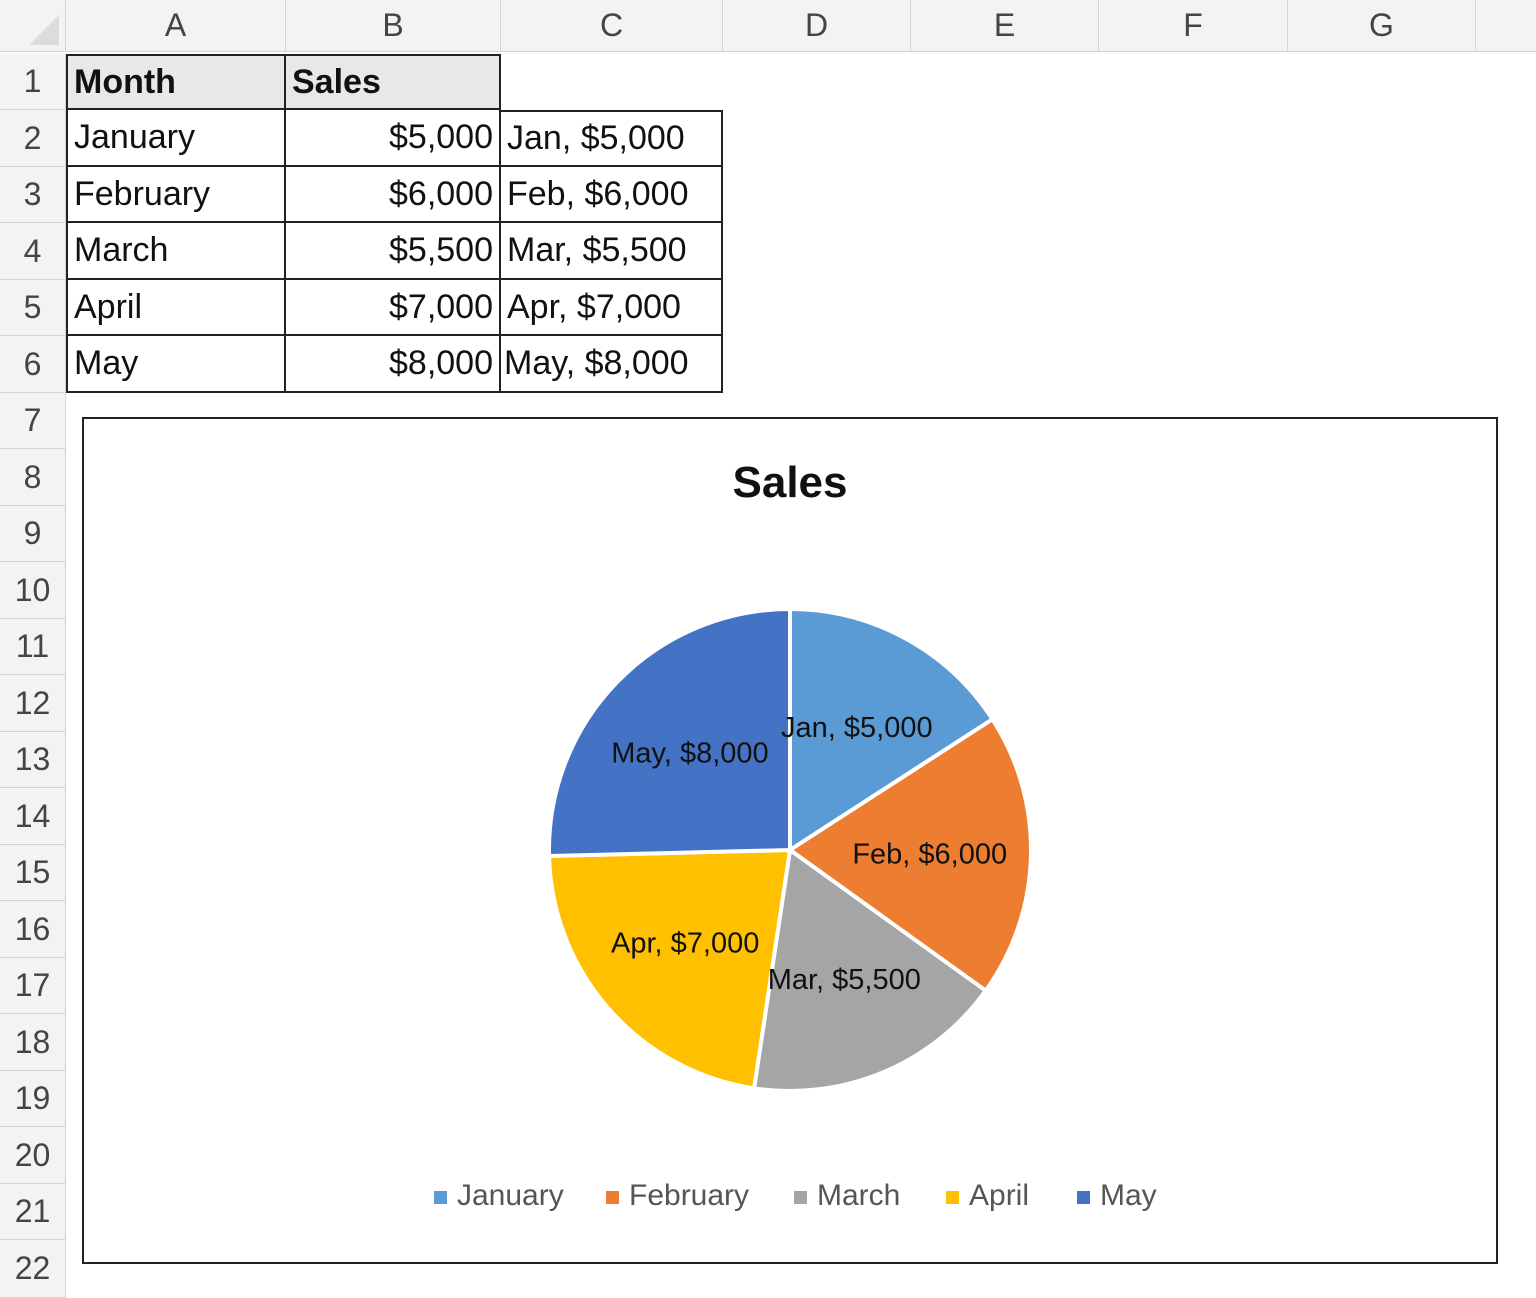  Describe the element at coordinates (33, 703) in the screenshot. I see `row-header-12: 12` at that location.